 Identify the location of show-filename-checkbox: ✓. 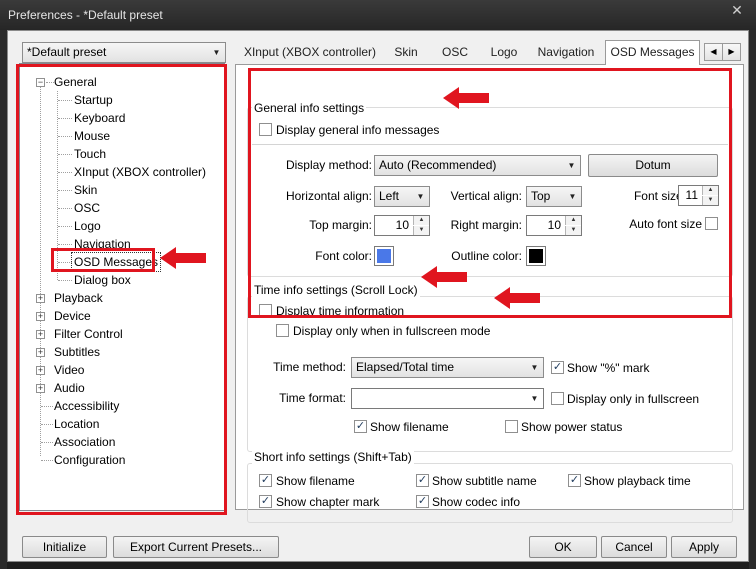
(360, 426).